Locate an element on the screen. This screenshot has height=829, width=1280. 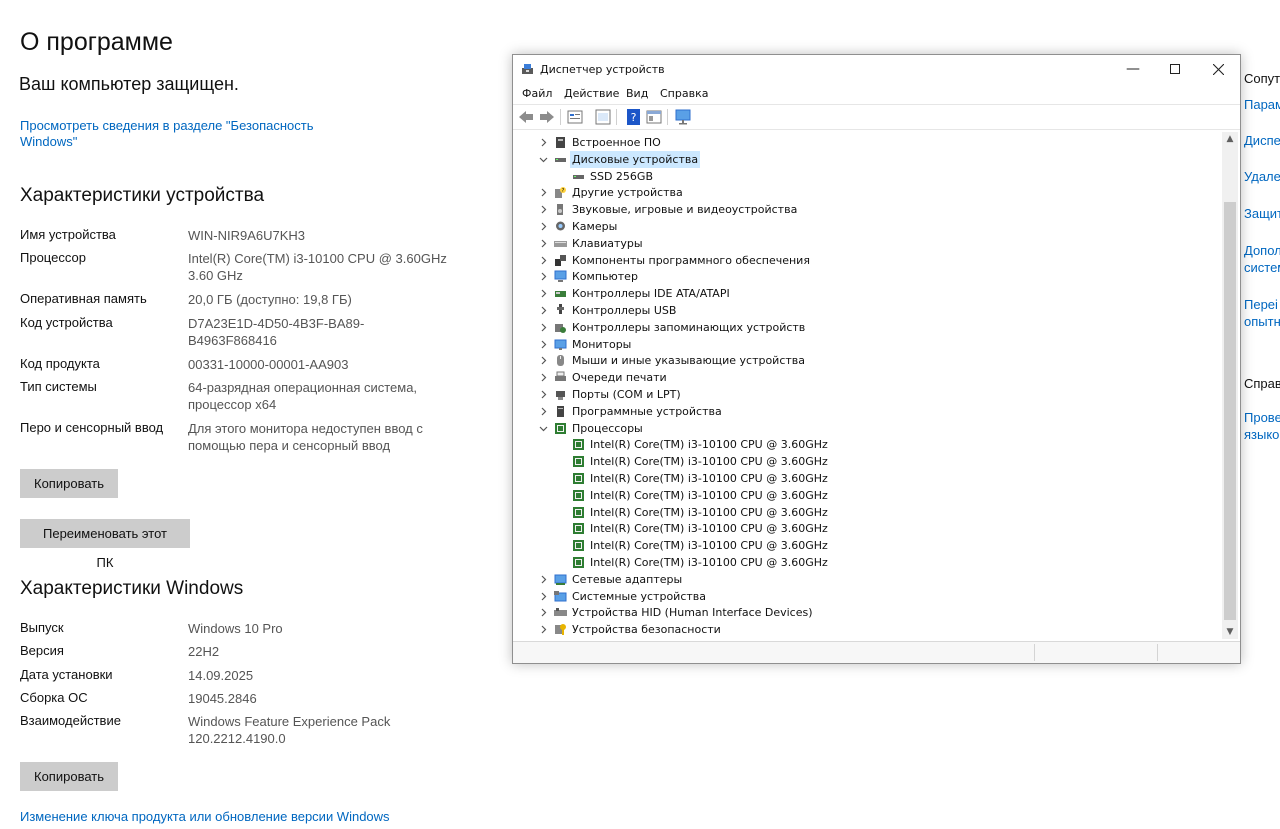
vertical-scrollbar: ▲ ▼ is located at coordinates (1230, 385).